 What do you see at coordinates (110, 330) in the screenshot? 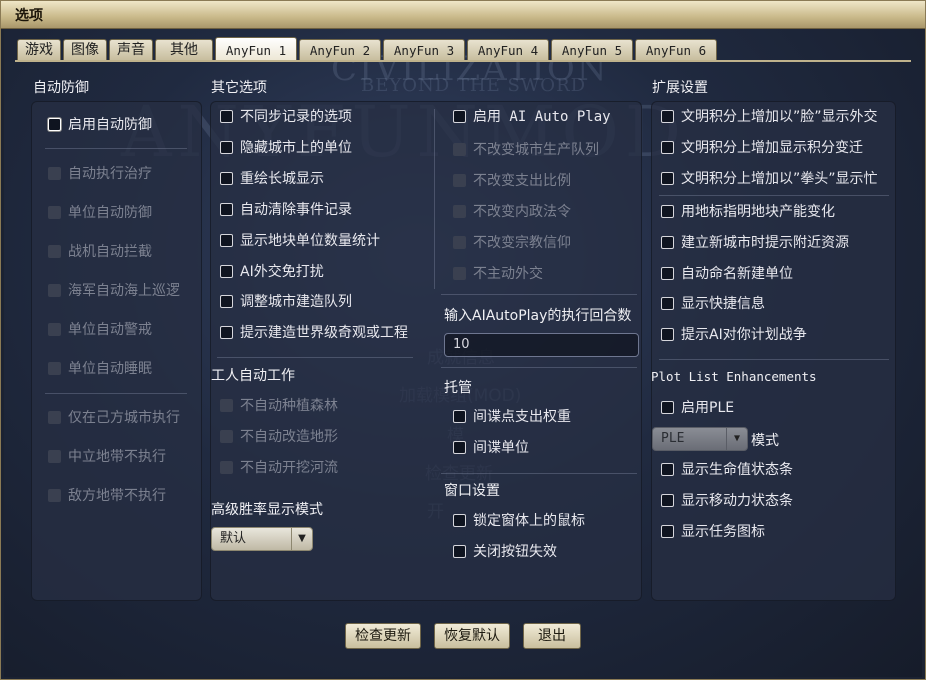
I see `checkbox-label: 单位自动警戒` at bounding box center [110, 330].